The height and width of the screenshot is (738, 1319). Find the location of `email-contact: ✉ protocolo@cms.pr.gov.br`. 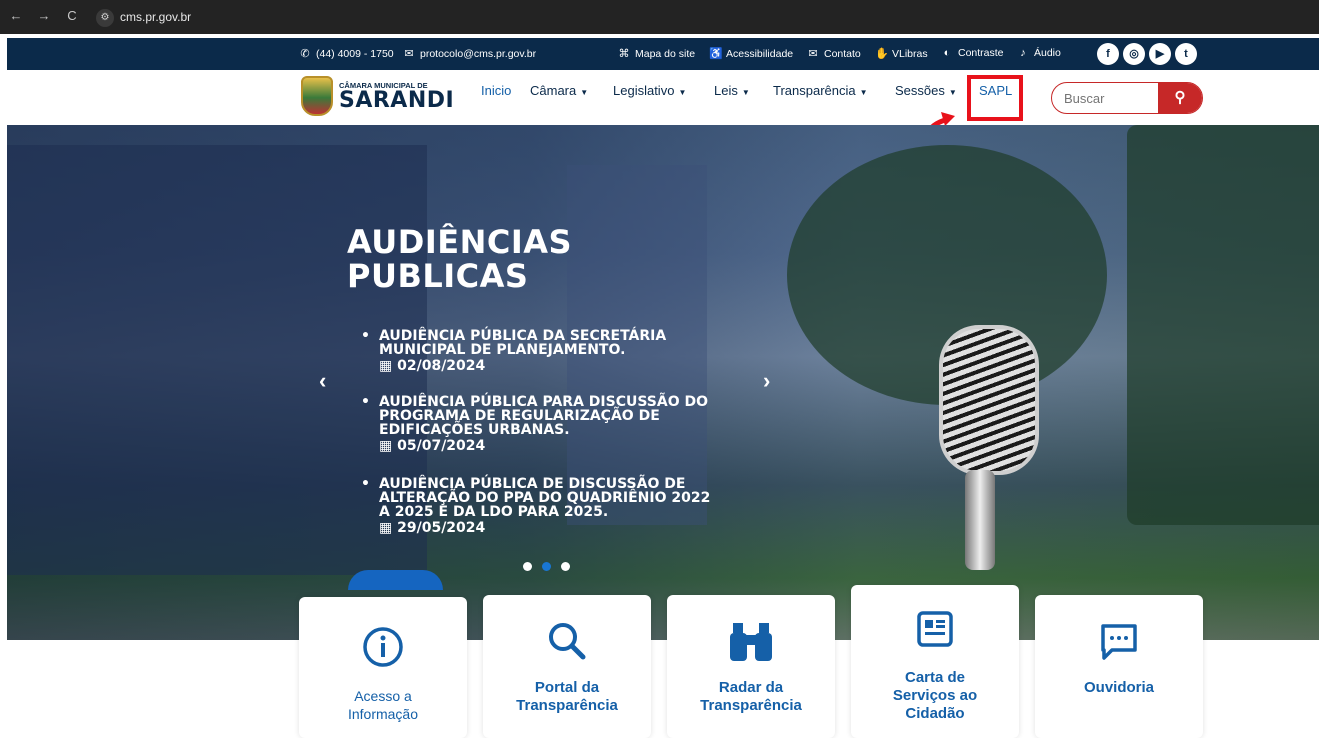

email-contact: ✉ protocolo@cms.pr.gov.br is located at coordinates (470, 54).